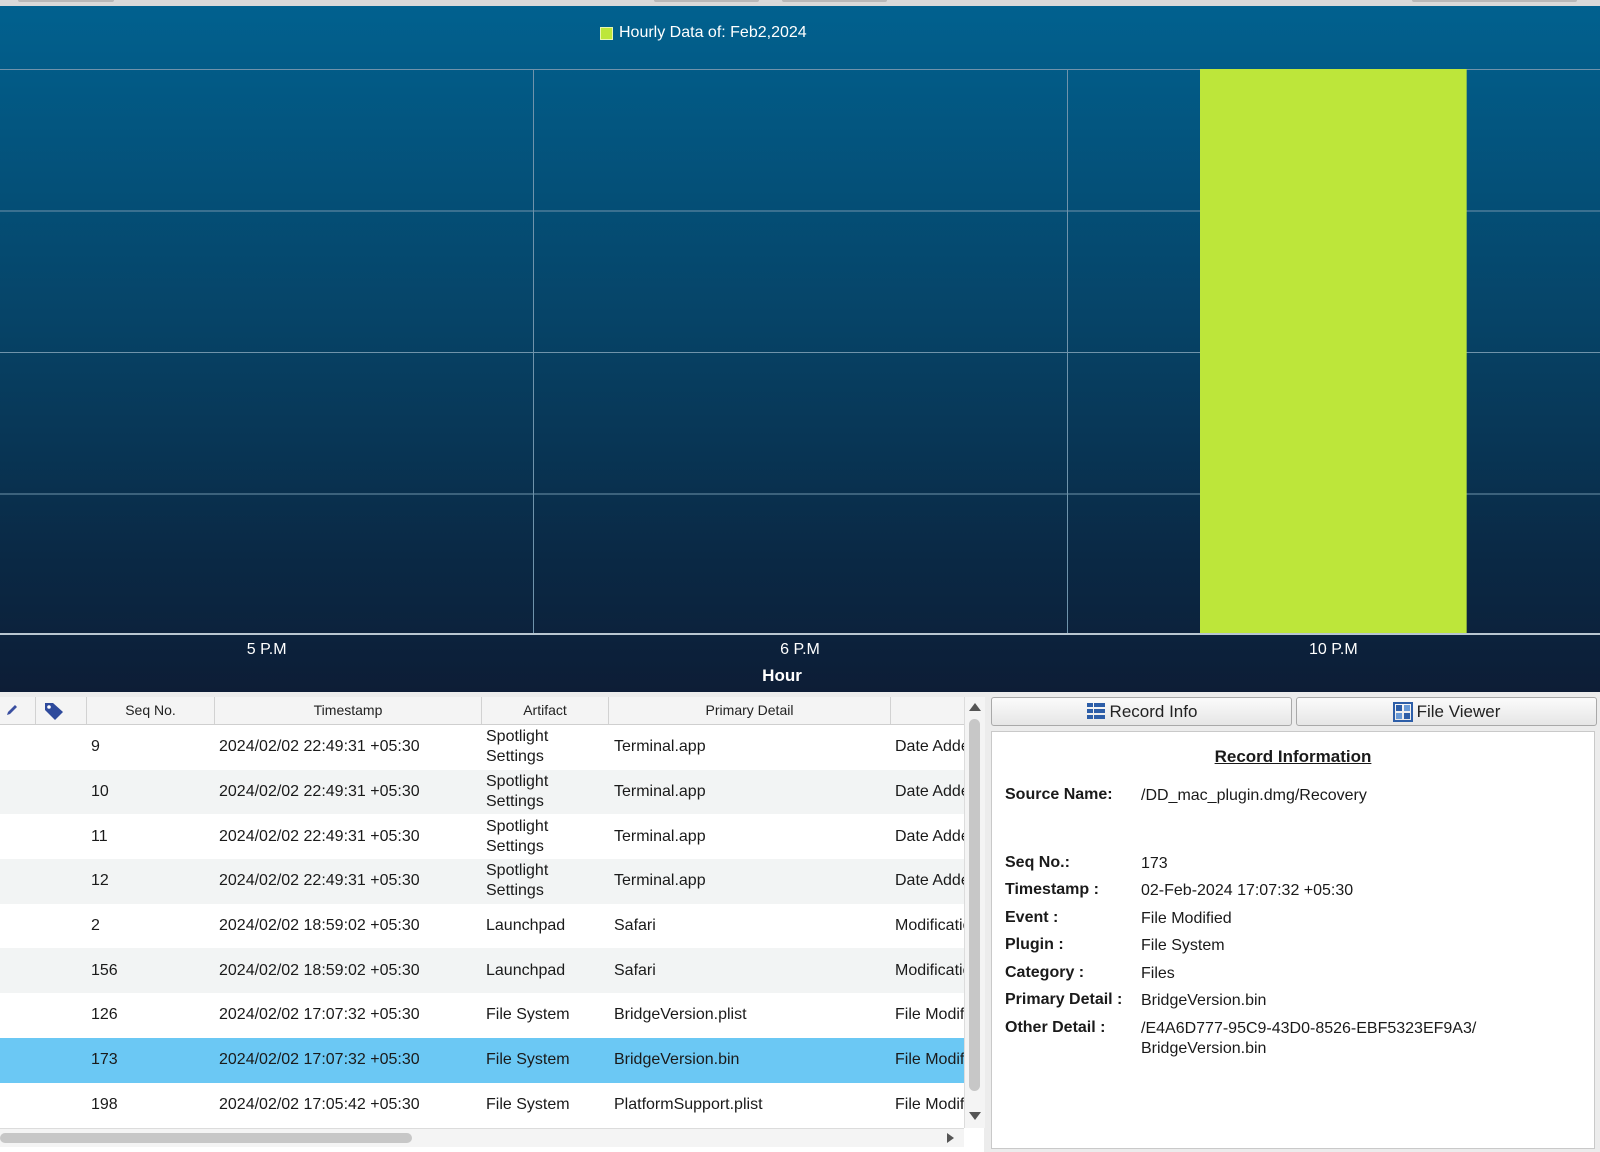  Describe the element at coordinates (1254, 795) in the screenshot. I see `source-name-value: /DD_mac_plugin.dmg/Recovery` at that location.